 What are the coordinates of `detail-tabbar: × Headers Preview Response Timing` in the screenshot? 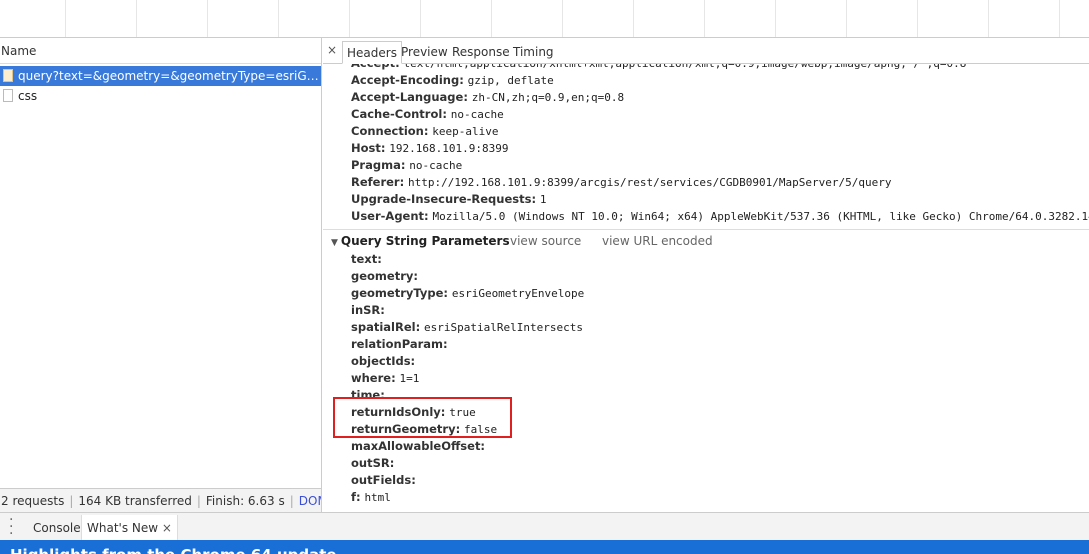 It's located at (706, 51).